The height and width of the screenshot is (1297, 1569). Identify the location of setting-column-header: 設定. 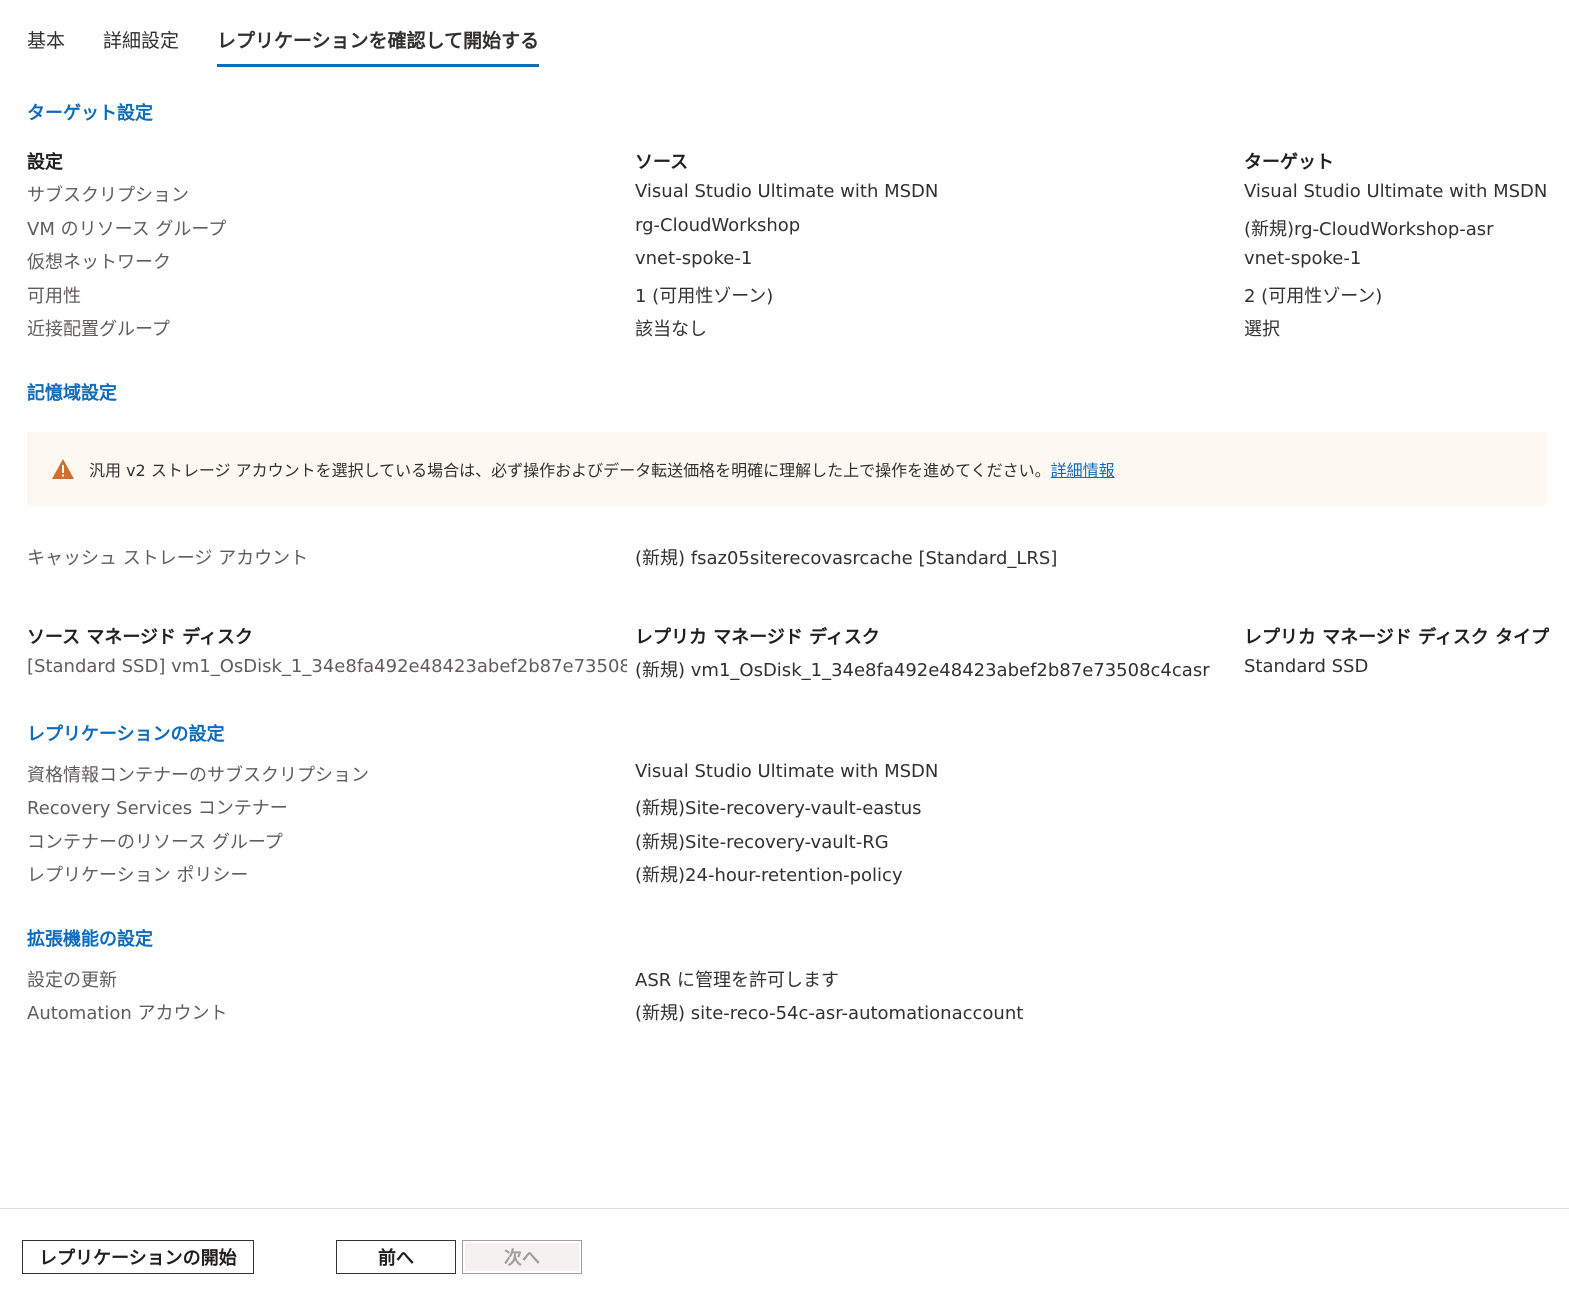
(45, 162).